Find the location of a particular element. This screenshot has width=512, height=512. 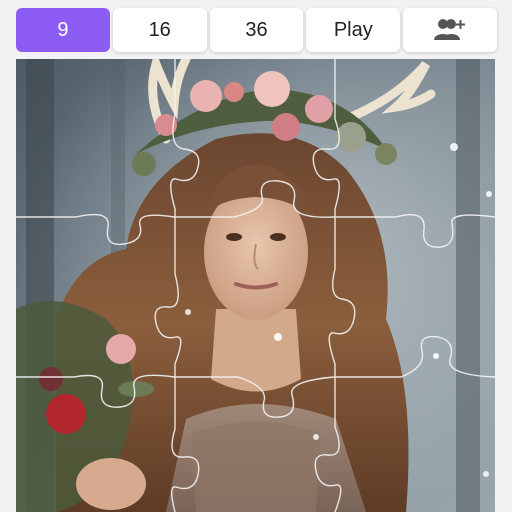

pieces-16-button: 16 is located at coordinates (159, 30).